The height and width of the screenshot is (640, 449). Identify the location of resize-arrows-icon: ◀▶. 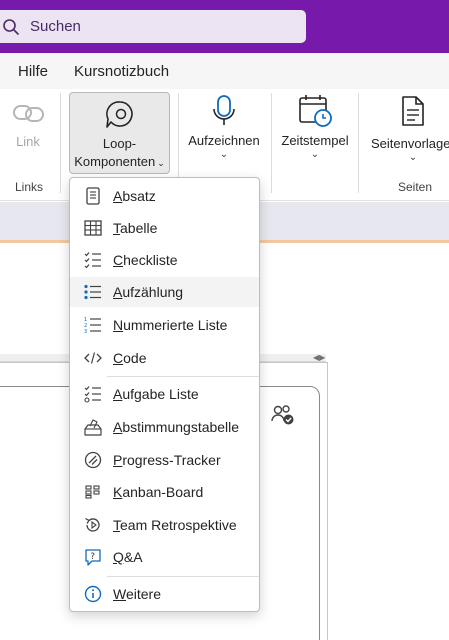
(319, 357).